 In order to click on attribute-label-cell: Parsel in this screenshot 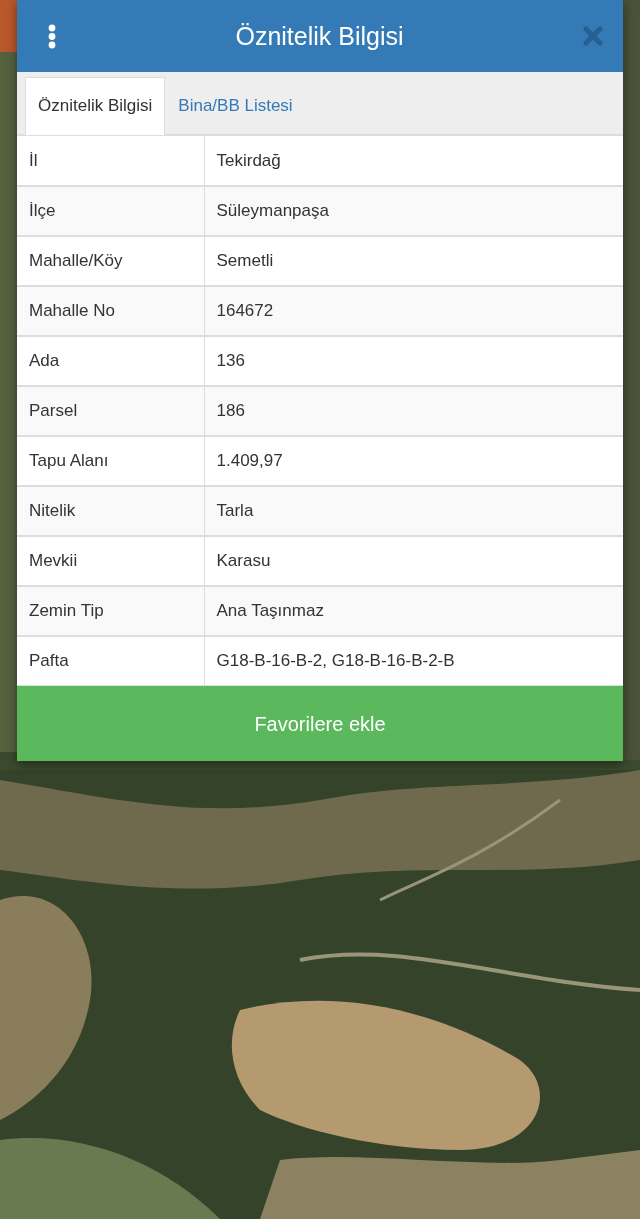, I will do `click(110, 410)`.